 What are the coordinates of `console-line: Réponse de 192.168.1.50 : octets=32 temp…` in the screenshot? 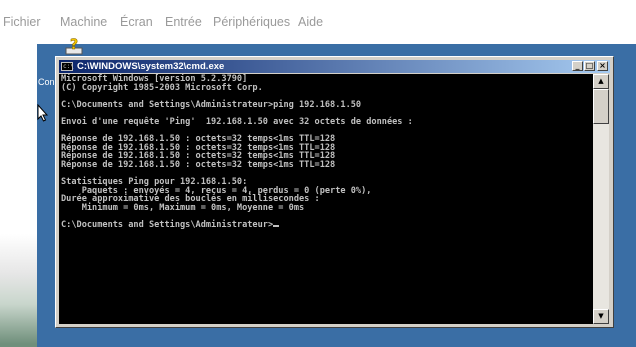 It's located at (198, 164).